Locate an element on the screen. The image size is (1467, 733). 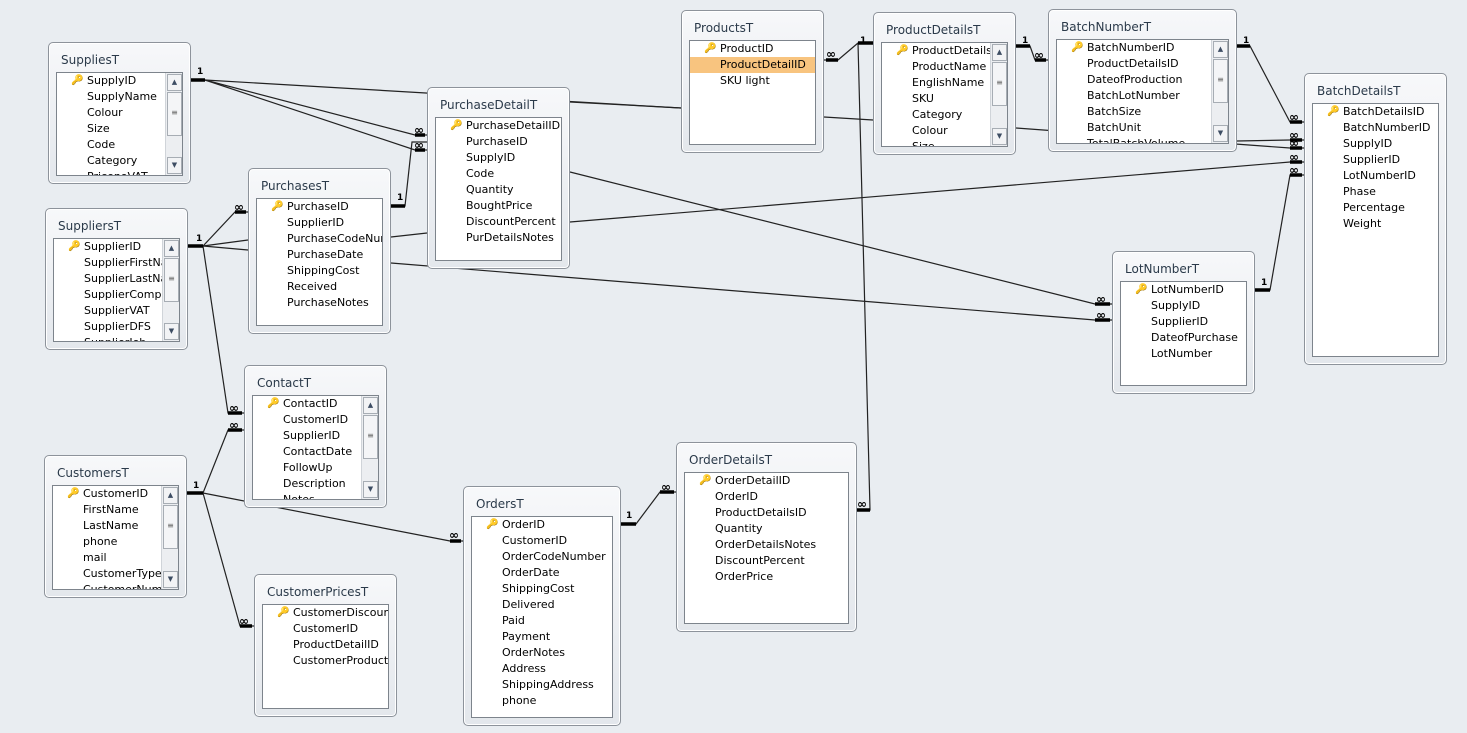
table-title: PurchaseDetailT is located at coordinates (488, 105).